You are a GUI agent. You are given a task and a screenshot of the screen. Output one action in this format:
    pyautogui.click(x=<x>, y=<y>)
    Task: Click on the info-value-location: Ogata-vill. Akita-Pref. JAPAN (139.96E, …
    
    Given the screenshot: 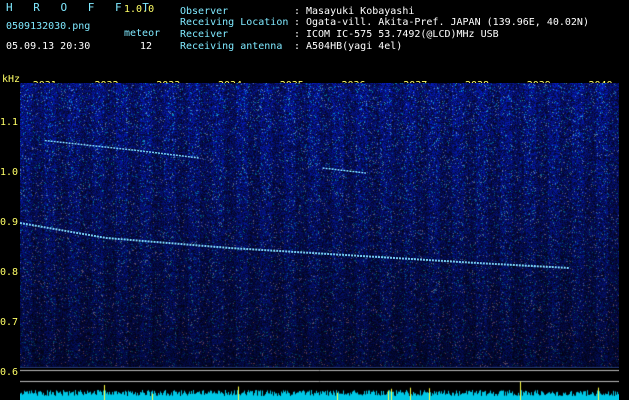 What is the action you would take?
    pyautogui.click(x=447, y=22)
    